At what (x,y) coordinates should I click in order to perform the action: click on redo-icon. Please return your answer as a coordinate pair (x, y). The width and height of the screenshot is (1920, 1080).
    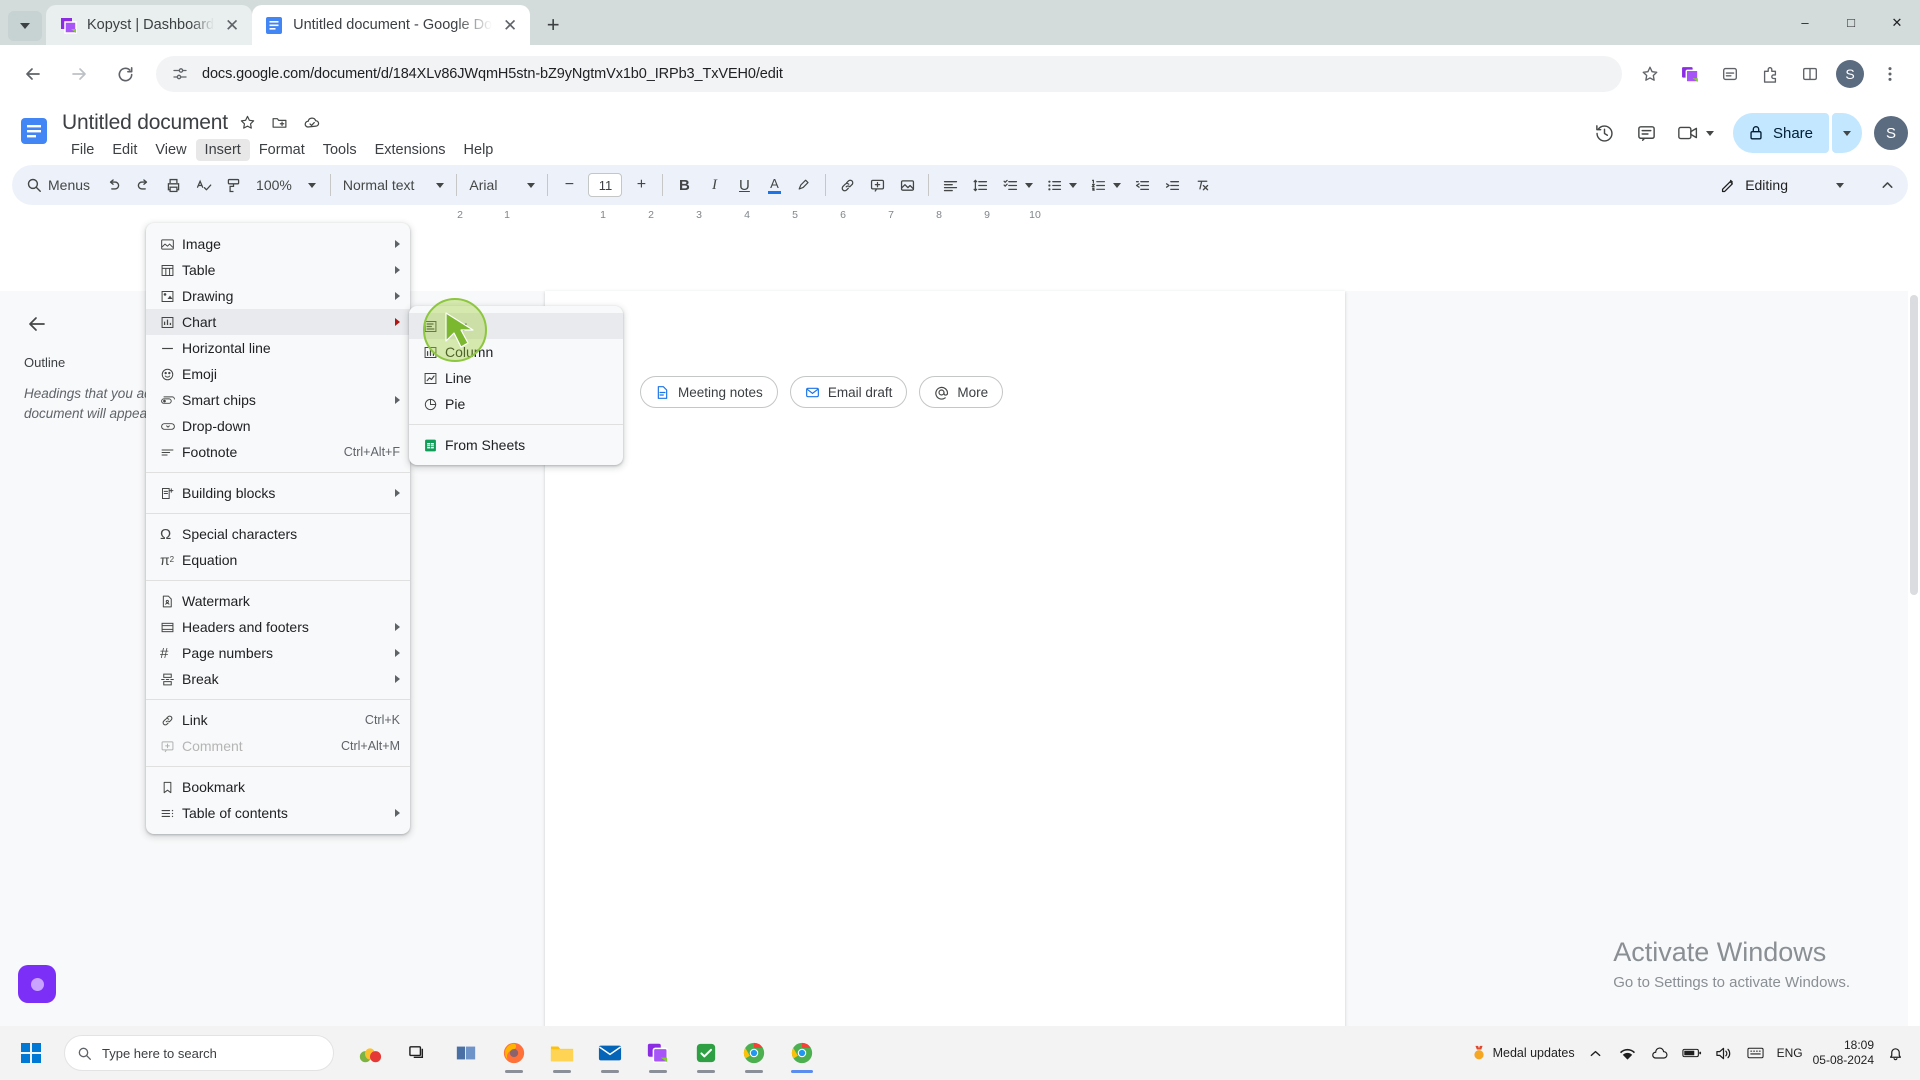
    Looking at the image, I should click on (143, 185).